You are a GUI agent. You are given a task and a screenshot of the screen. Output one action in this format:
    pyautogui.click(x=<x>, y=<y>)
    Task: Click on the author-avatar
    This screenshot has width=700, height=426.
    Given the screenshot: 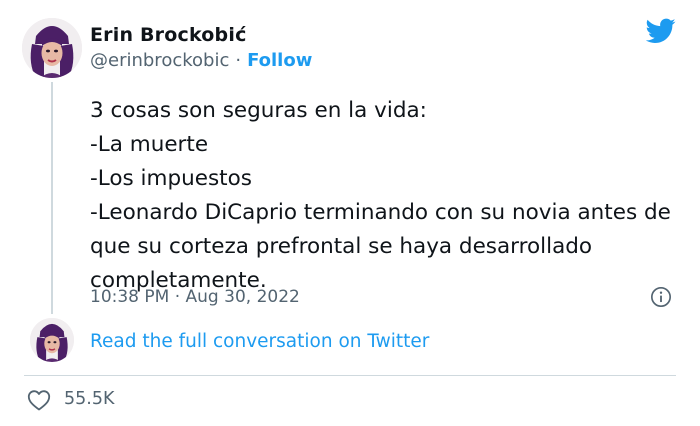 What is the action you would take?
    pyautogui.click(x=52, y=48)
    